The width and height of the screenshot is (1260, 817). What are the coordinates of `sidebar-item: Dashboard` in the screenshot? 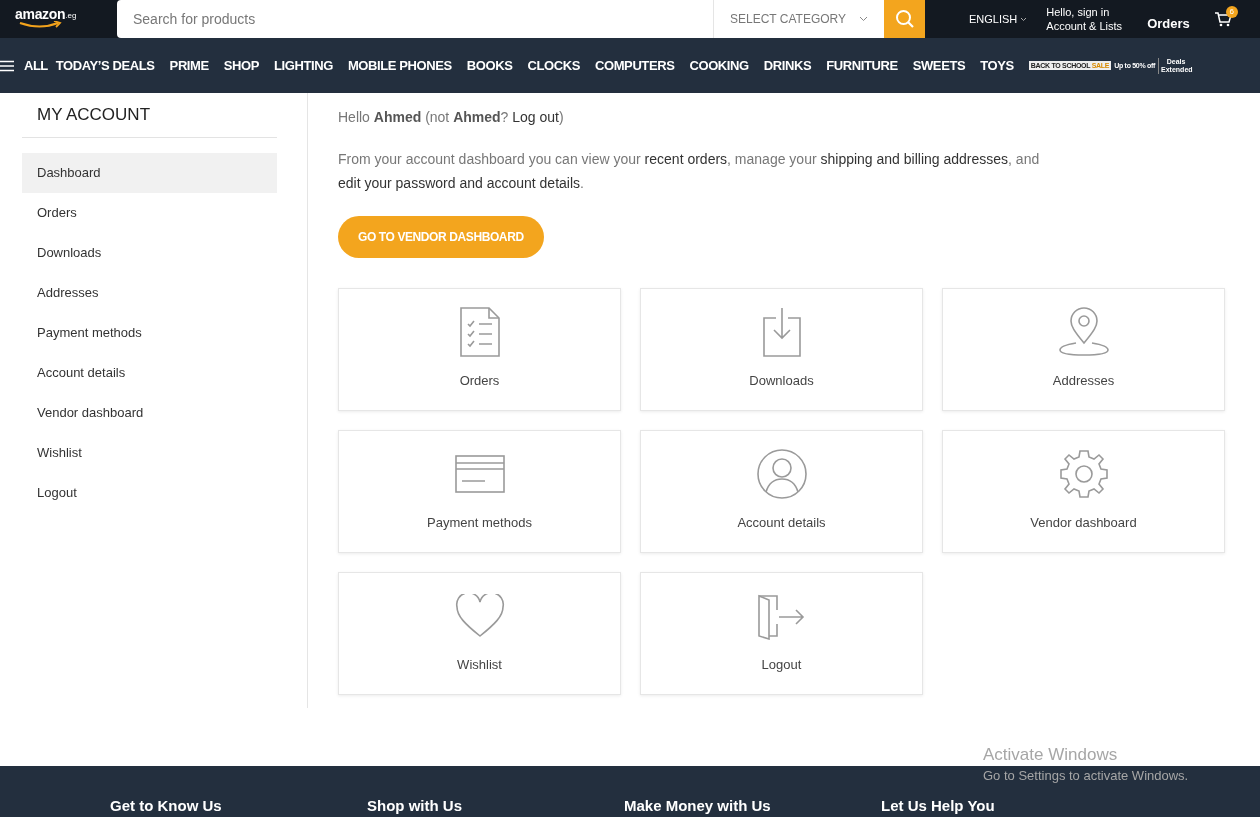 It's located at (149, 173).